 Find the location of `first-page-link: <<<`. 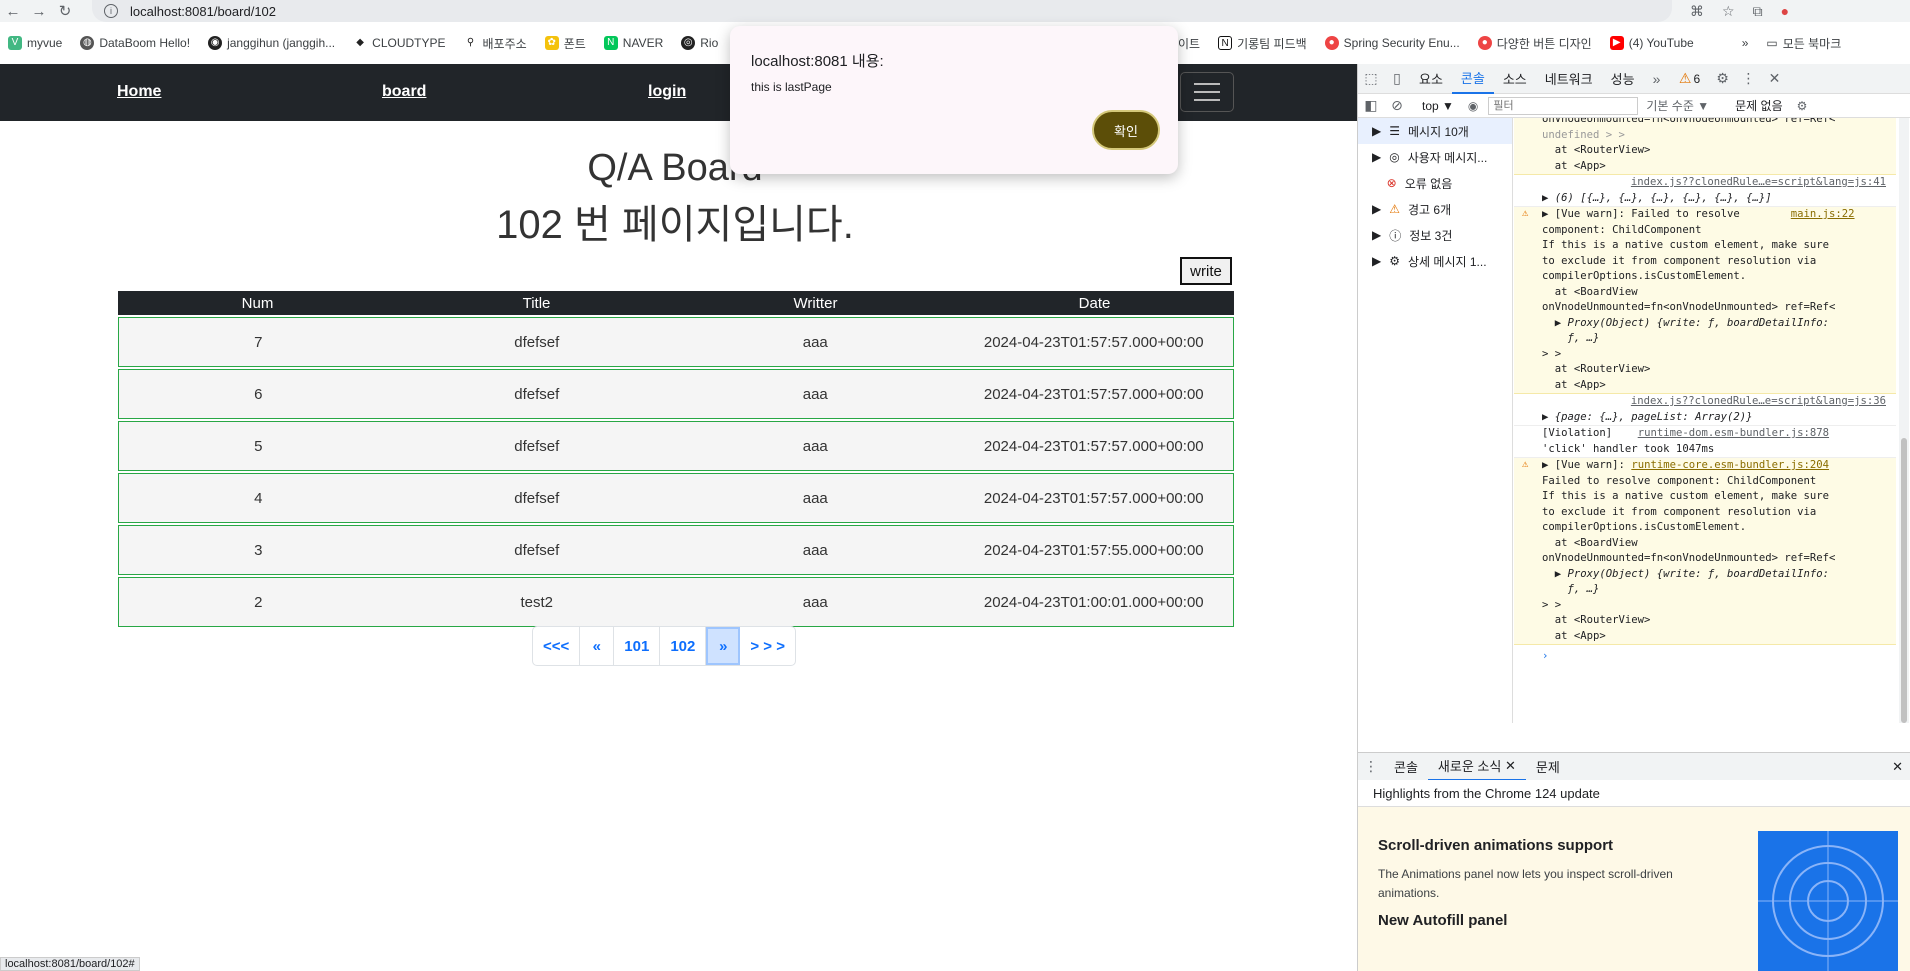

first-page-link: <<< is located at coordinates (557, 646).